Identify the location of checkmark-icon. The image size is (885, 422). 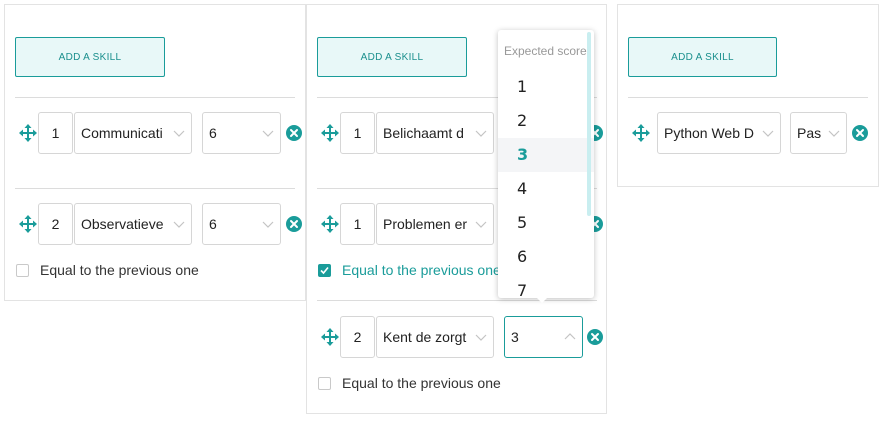
(324, 270).